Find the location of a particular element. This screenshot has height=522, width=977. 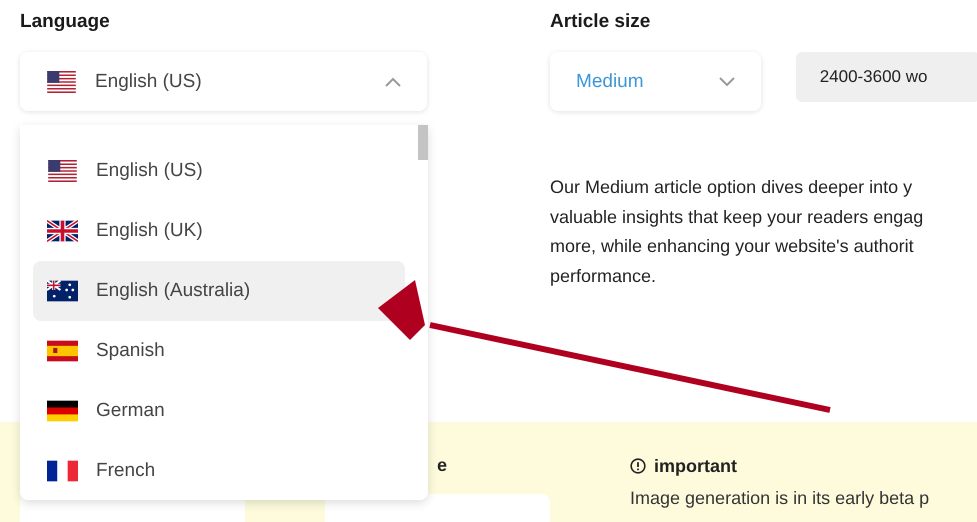

scrollbar-thumb is located at coordinates (423, 142).